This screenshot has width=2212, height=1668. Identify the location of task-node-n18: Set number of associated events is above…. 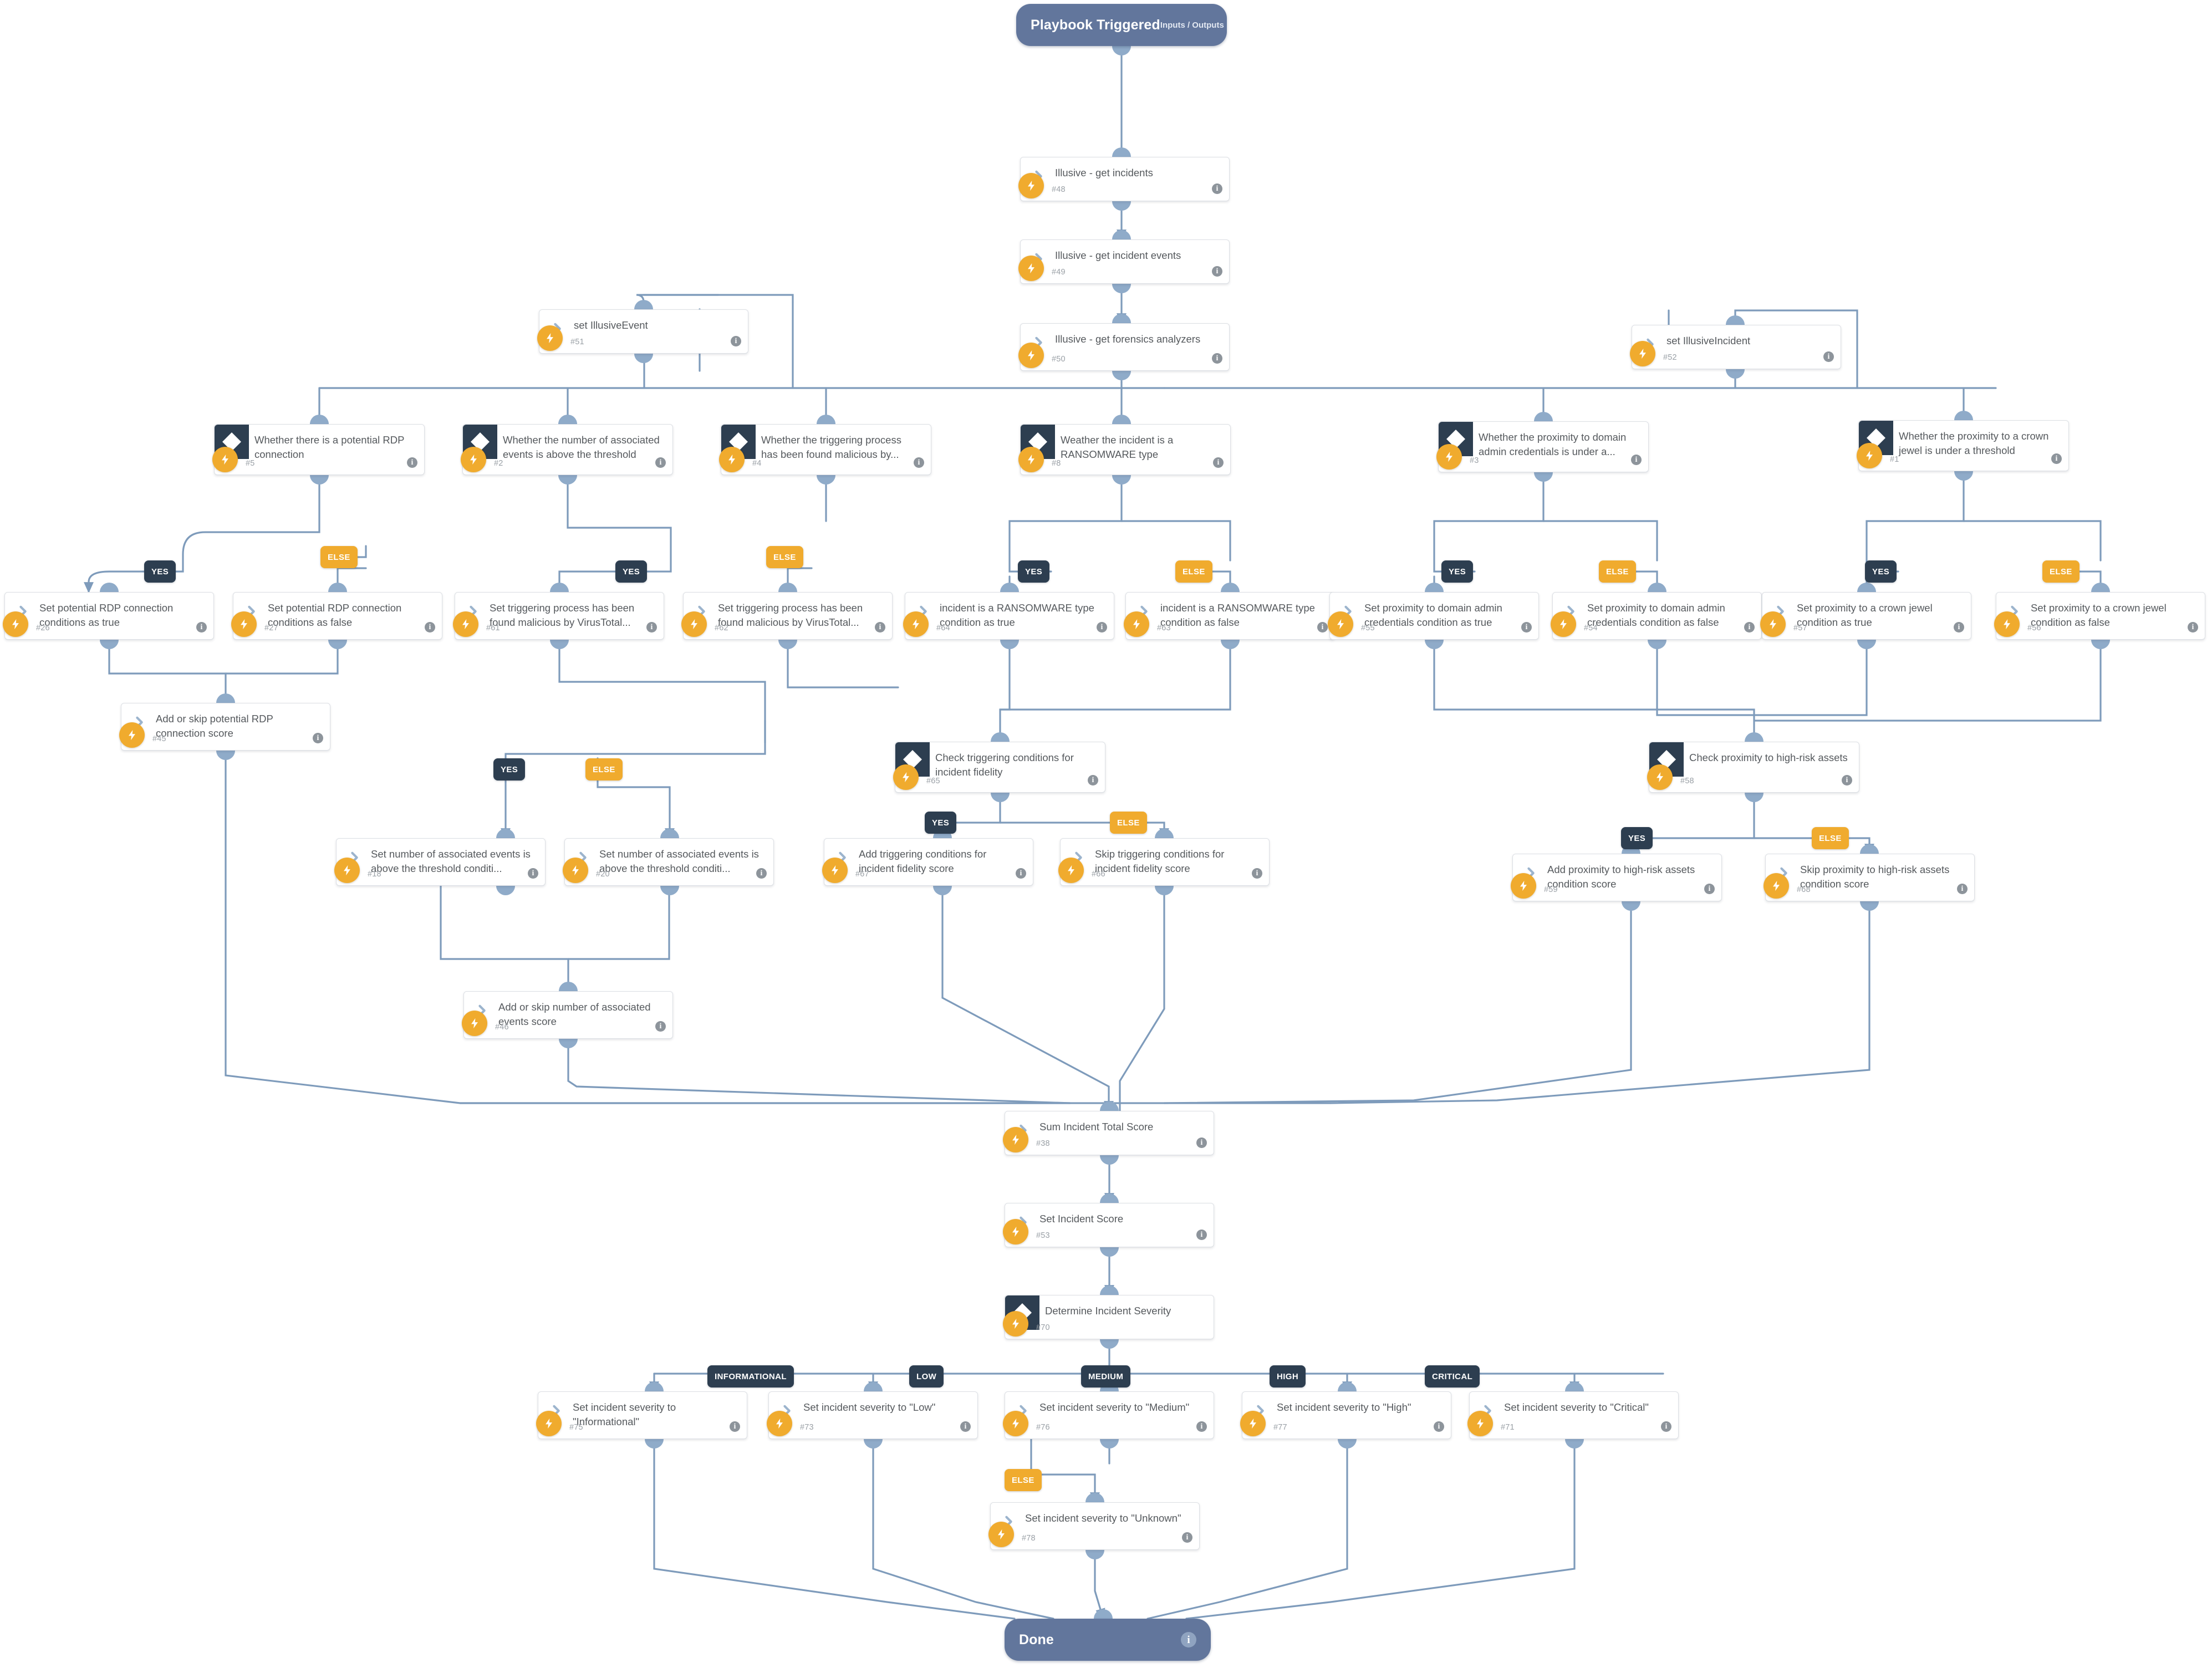
(440, 862).